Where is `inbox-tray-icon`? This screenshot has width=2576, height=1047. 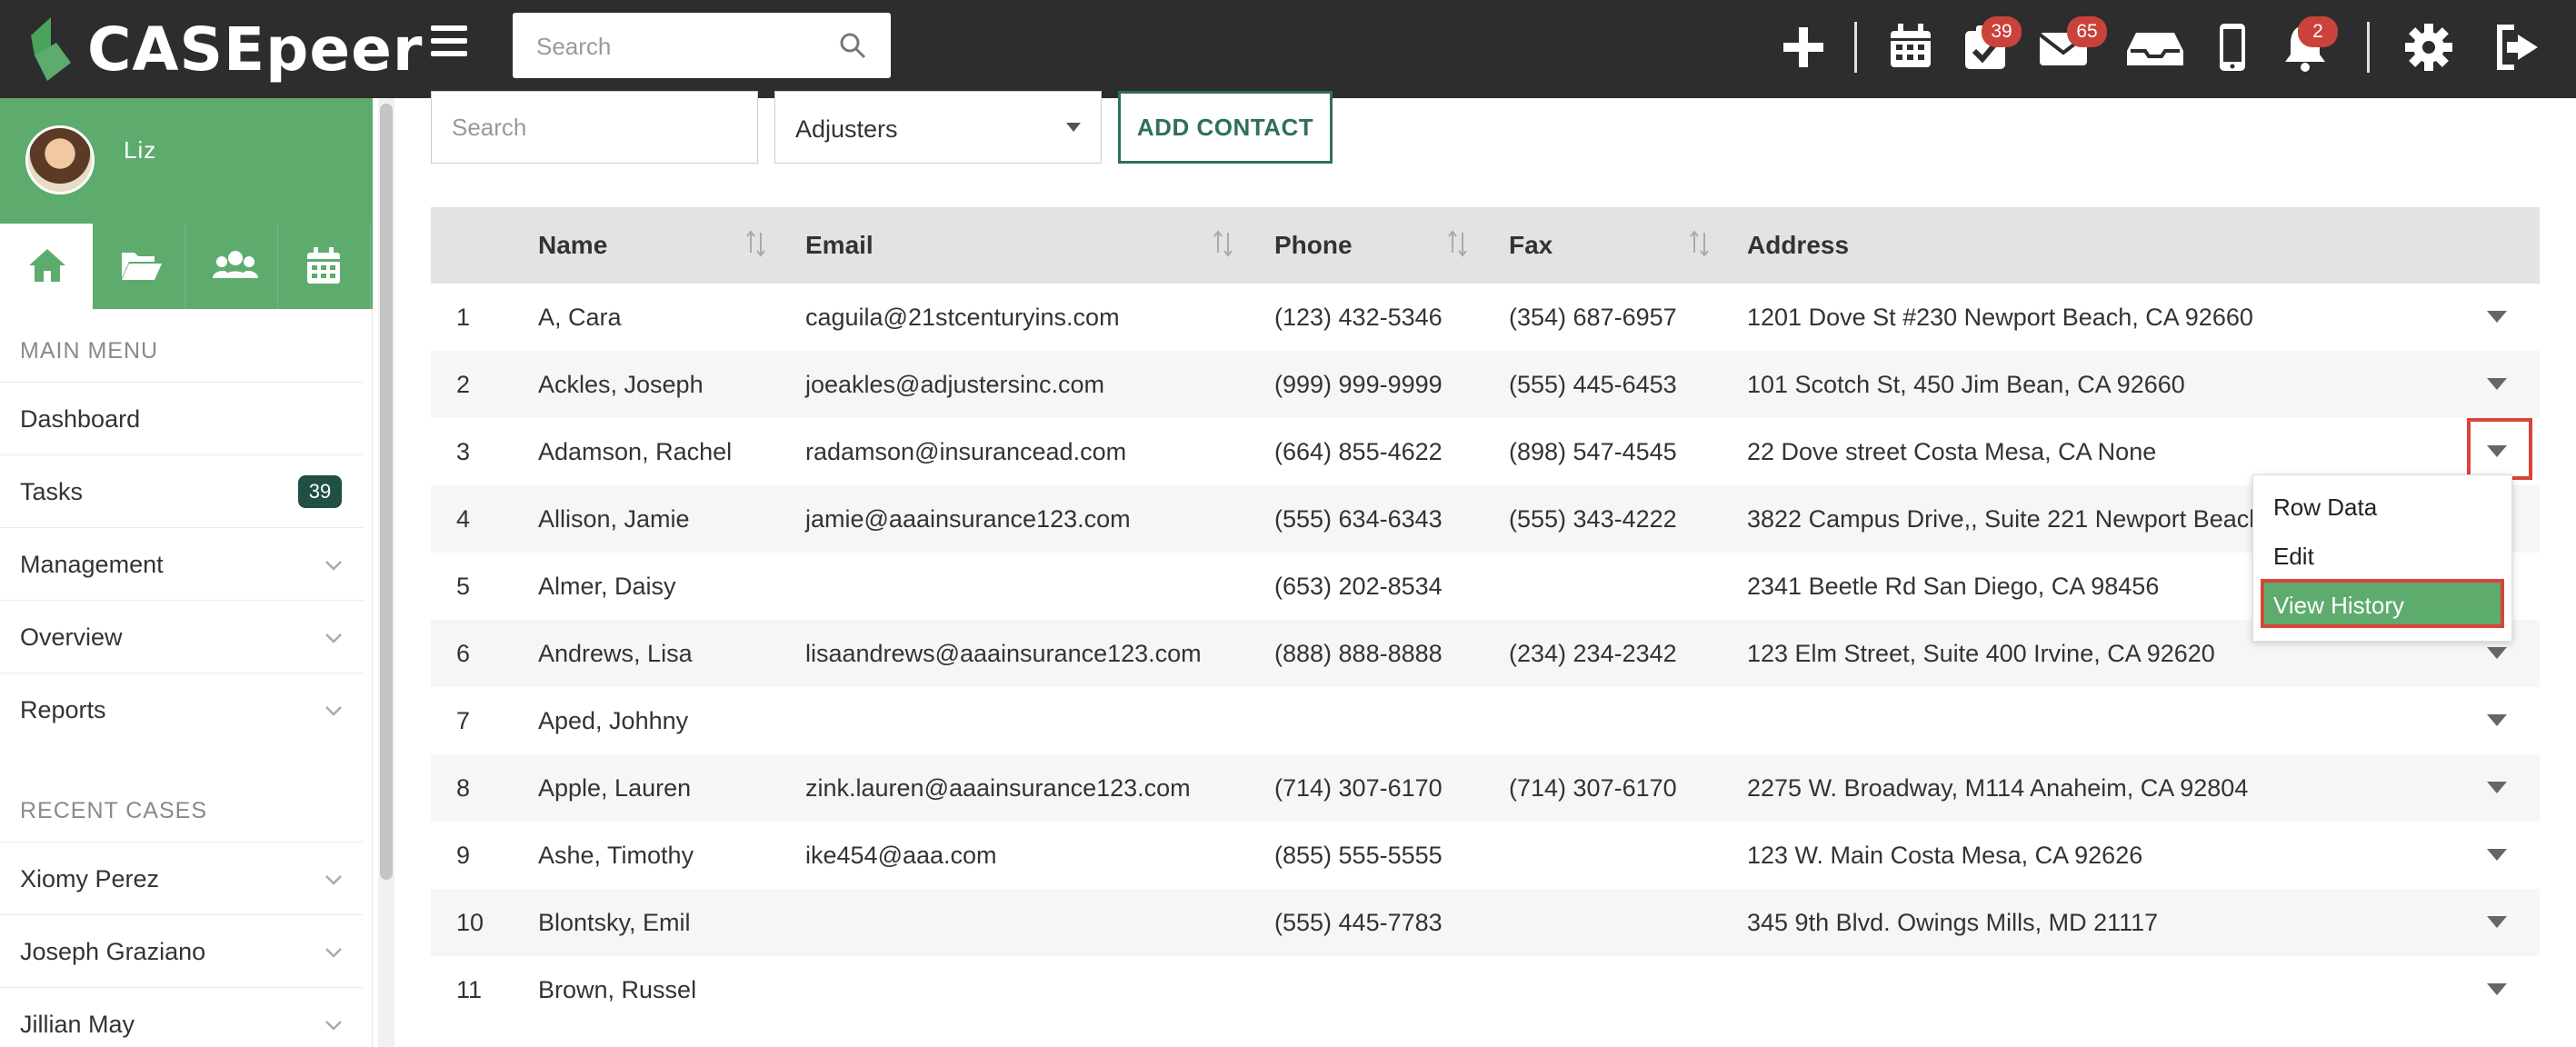 inbox-tray-icon is located at coordinates (2155, 47).